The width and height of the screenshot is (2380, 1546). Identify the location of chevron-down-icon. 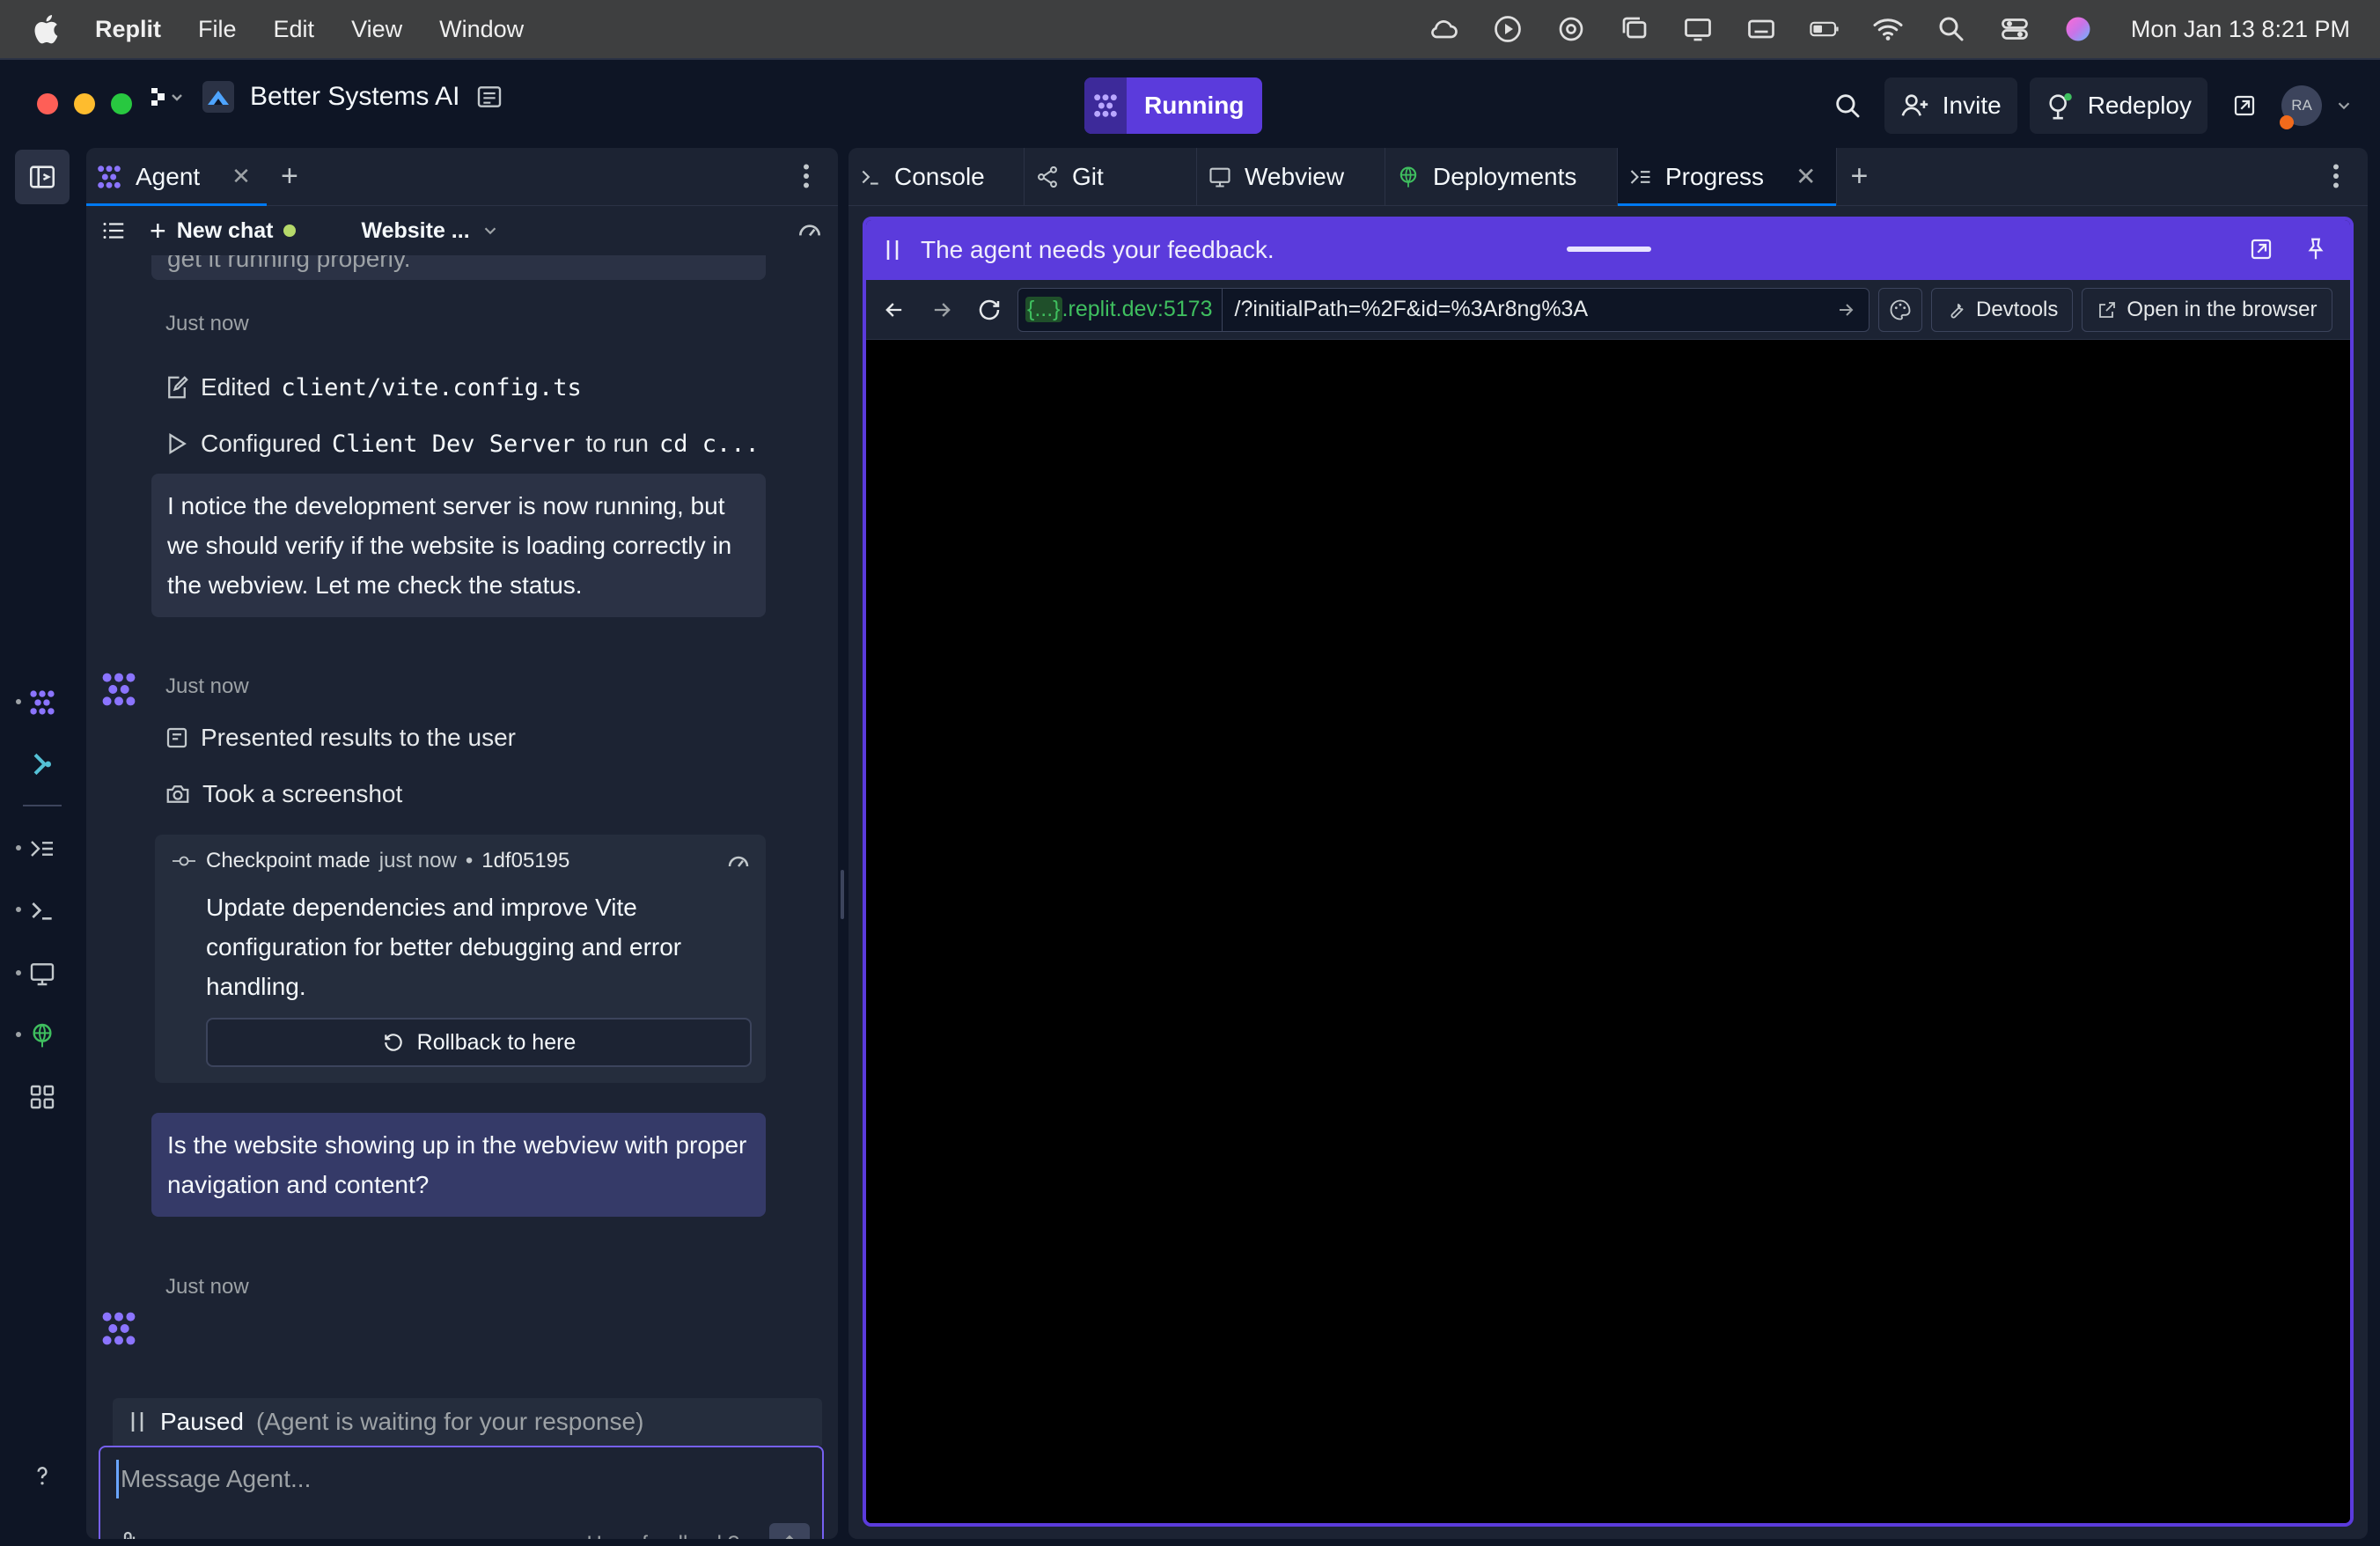
(2344, 105).